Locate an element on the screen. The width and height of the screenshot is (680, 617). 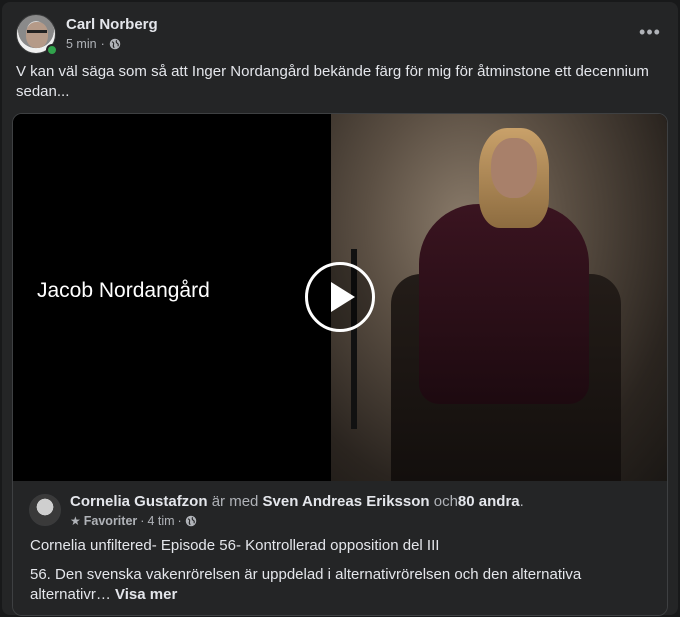
person-head-shape is located at coordinates (514, 168).